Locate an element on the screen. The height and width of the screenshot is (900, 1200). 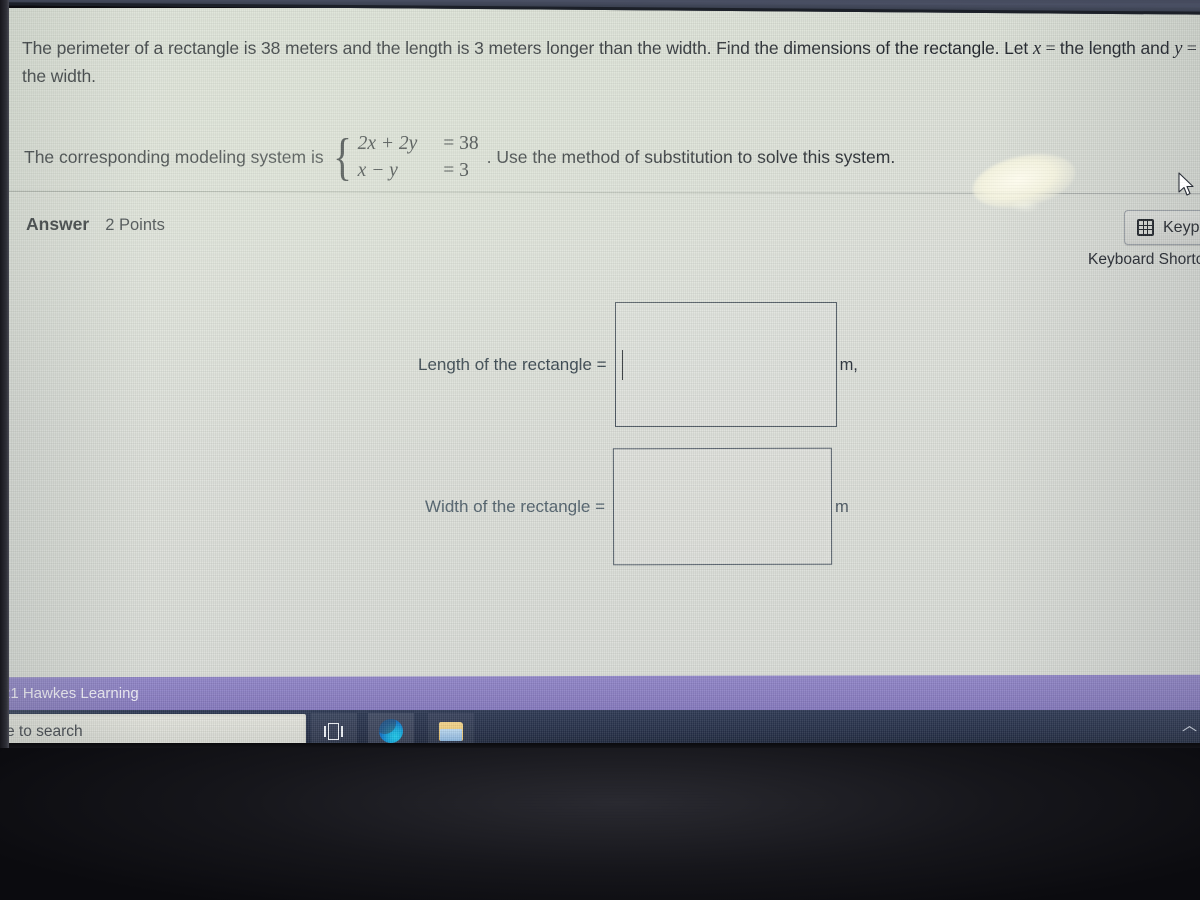
length-field-label: Length of the rectangle = is located at coordinates (512, 364).